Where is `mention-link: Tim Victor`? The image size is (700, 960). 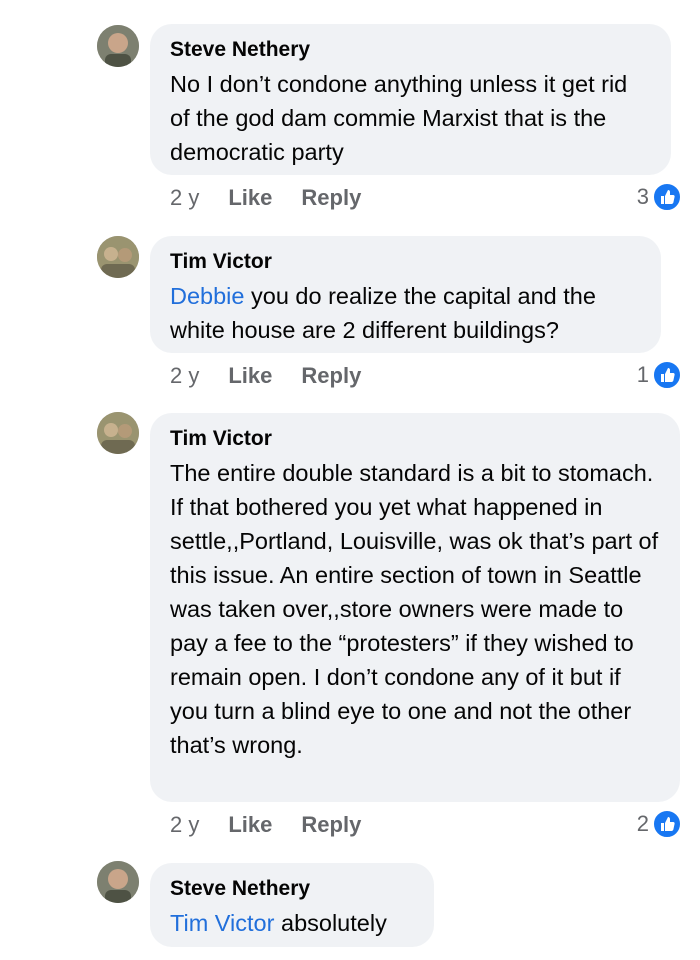 mention-link: Tim Victor is located at coordinates (222, 923).